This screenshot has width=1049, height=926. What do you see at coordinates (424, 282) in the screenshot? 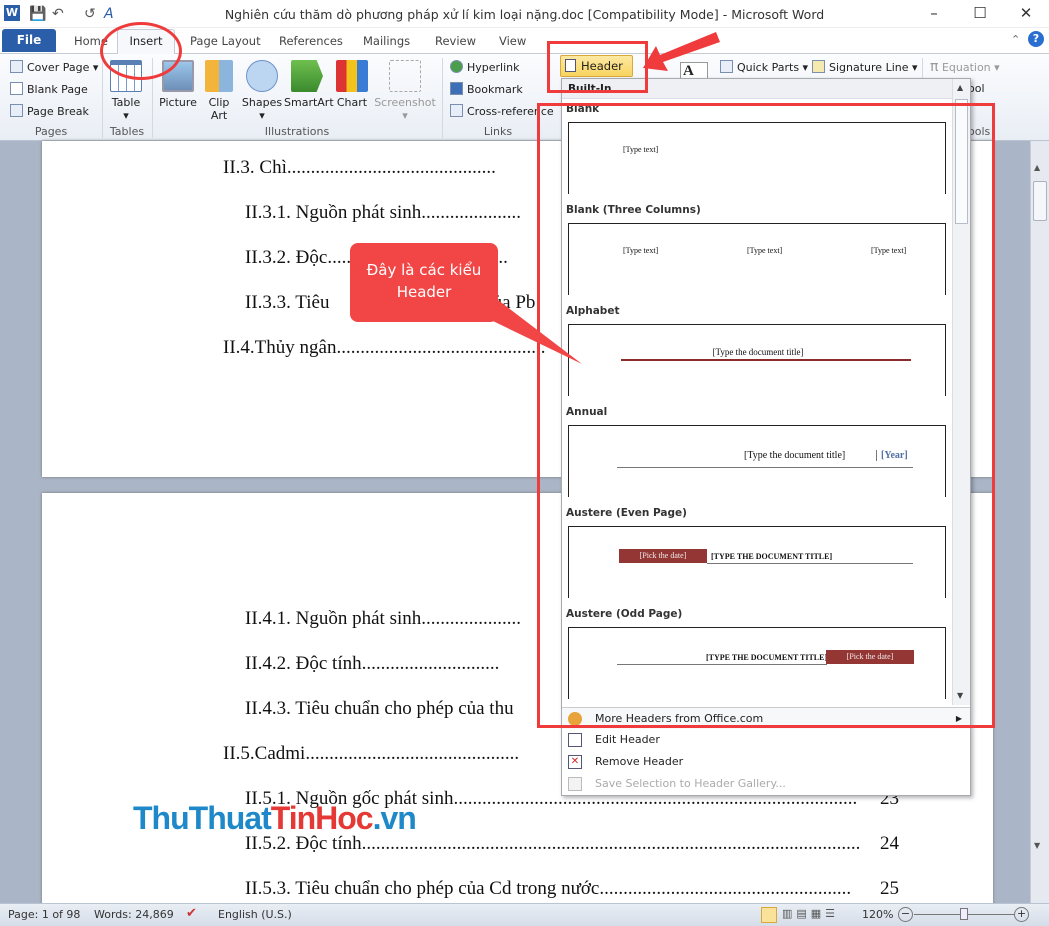
I see `annotation-callout: Đây là các kiểu Header` at bounding box center [424, 282].